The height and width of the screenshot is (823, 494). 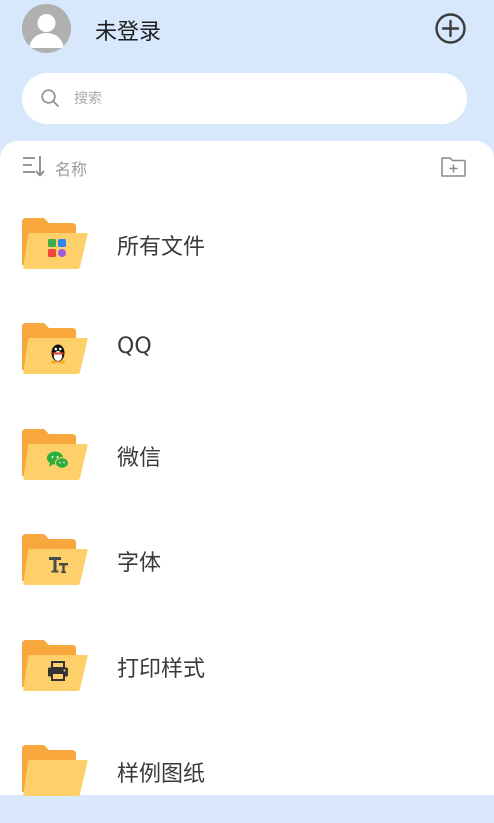 I want to click on folder-item-sample-drawings: 样例图纸, so click(x=247, y=770).